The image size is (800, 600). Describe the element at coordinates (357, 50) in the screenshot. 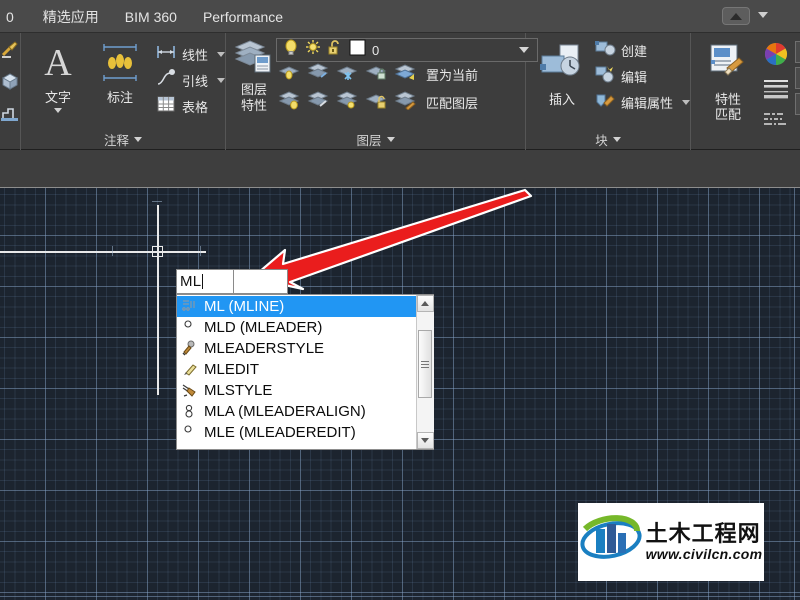

I see `color-swatch-icon` at that location.